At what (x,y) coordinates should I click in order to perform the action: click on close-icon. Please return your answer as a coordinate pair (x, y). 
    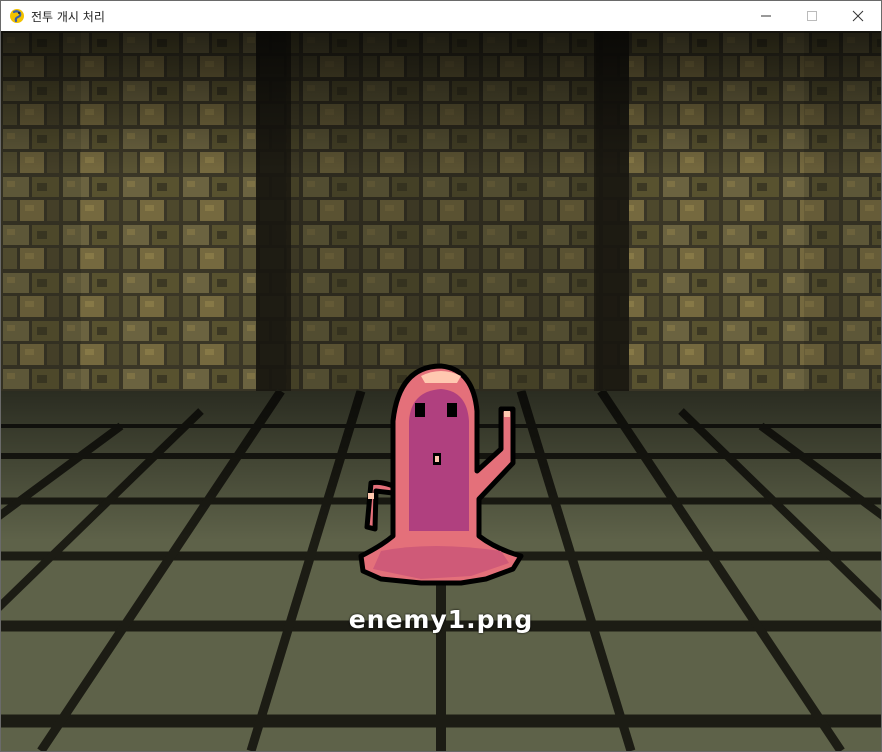
    Looking at the image, I should click on (858, 16).